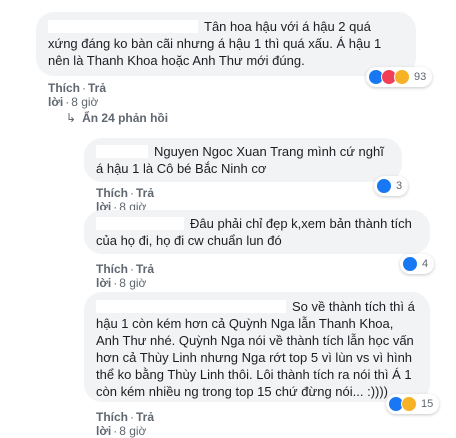 The image size is (456, 438). I want to click on reactions-summary: 4, so click(417, 264).